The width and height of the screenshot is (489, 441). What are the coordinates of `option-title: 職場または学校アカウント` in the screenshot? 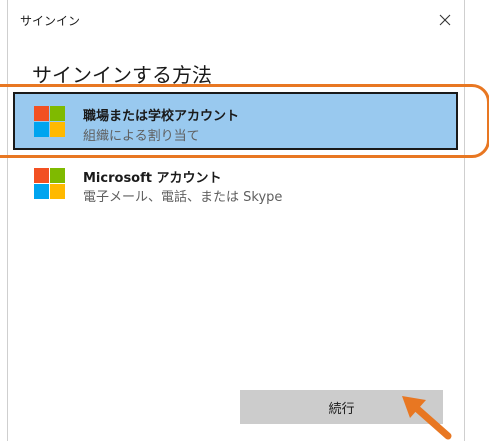 It's located at (161, 116).